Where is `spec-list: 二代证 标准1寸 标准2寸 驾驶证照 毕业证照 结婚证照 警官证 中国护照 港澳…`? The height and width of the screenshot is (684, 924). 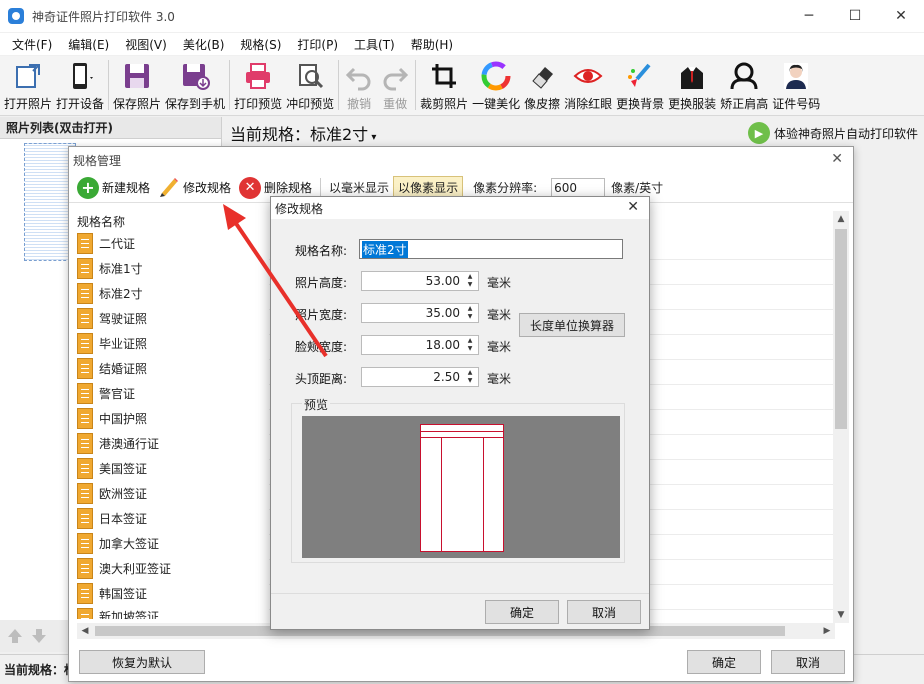 spec-list: 二代证 标准1寸 标准2寸 驾驶证照 毕业证照 结婚证照 警官证 中国护照 港澳… is located at coordinates (172, 425).